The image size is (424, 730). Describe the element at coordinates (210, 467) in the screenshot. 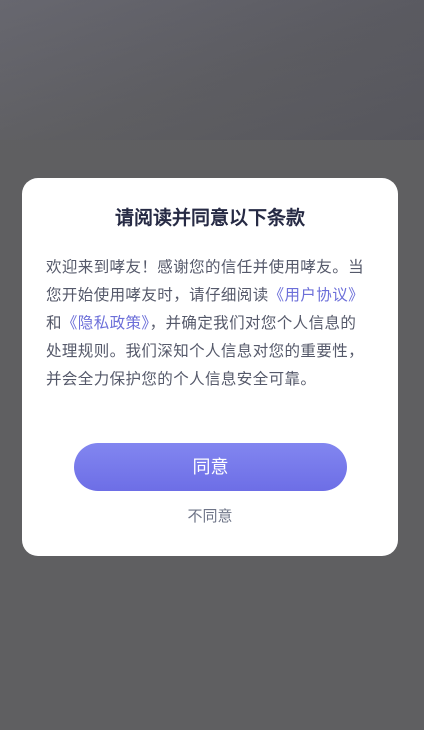

I see `agree-button: 同意` at that location.